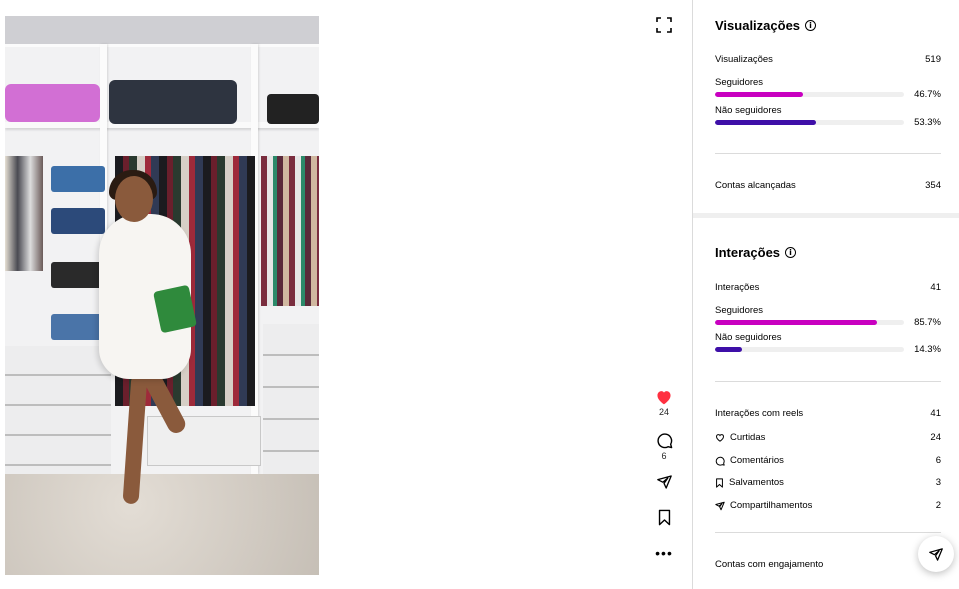 Image resolution: width=959 pixels, height=589 pixels. What do you see at coordinates (935, 287) in the screenshot?
I see `interactions-total-value: 41` at bounding box center [935, 287].